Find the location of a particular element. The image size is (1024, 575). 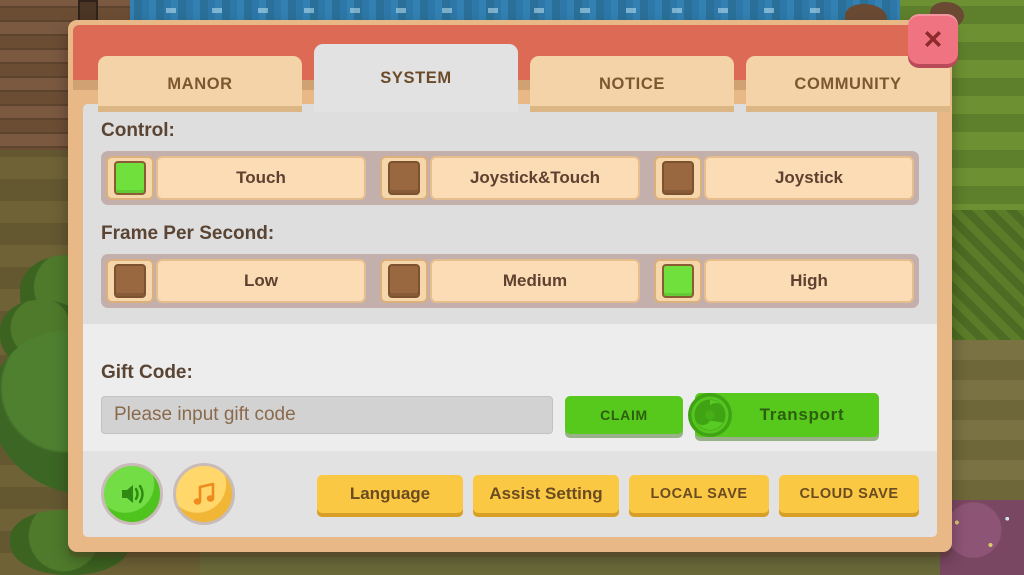

tab-label: MANOR is located at coordinates (200, 83).